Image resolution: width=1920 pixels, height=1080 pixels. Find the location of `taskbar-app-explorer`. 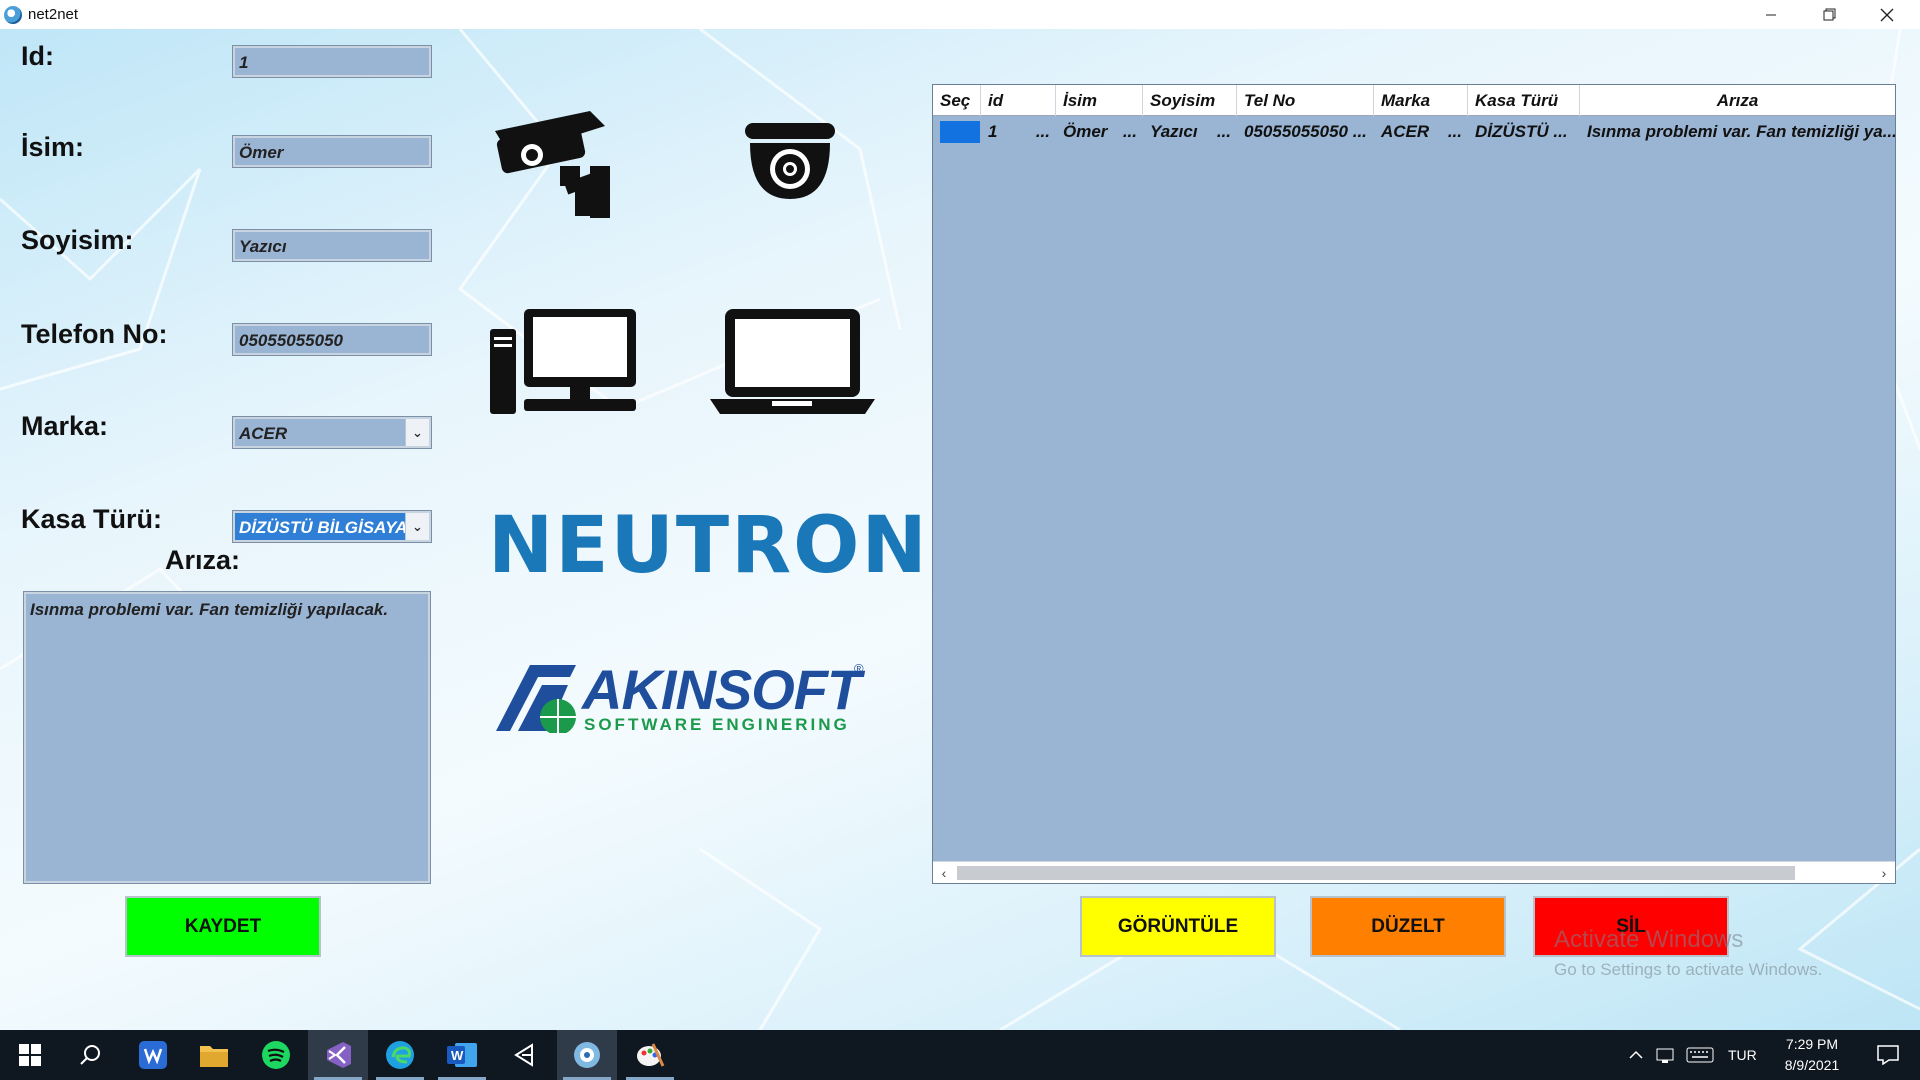

taskbar-app-explorer is located at coordinates (214, 1055).